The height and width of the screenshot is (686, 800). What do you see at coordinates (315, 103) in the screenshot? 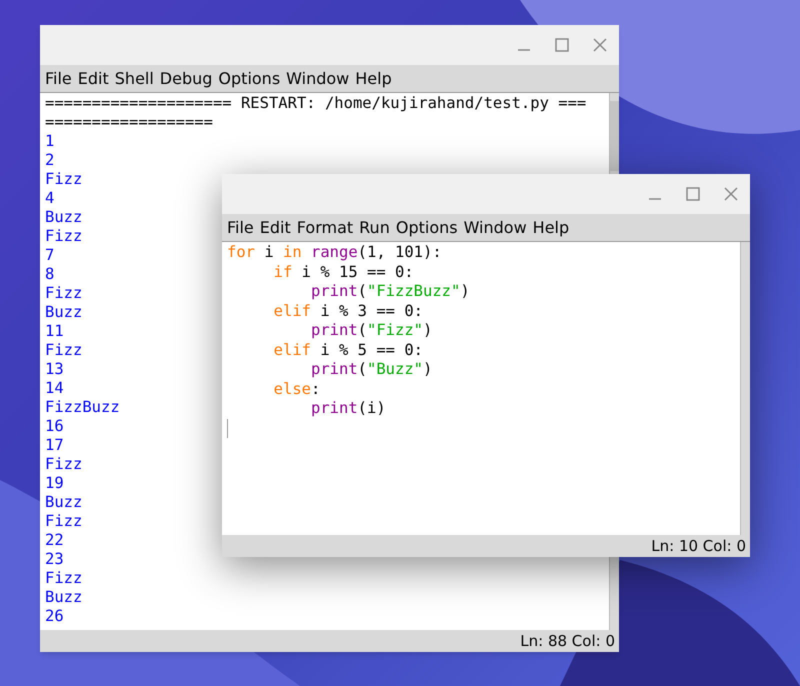
I see `output-line: ==================== RESTART: /home/kujirahand/test.py ===` at bounding box center [315, 103].